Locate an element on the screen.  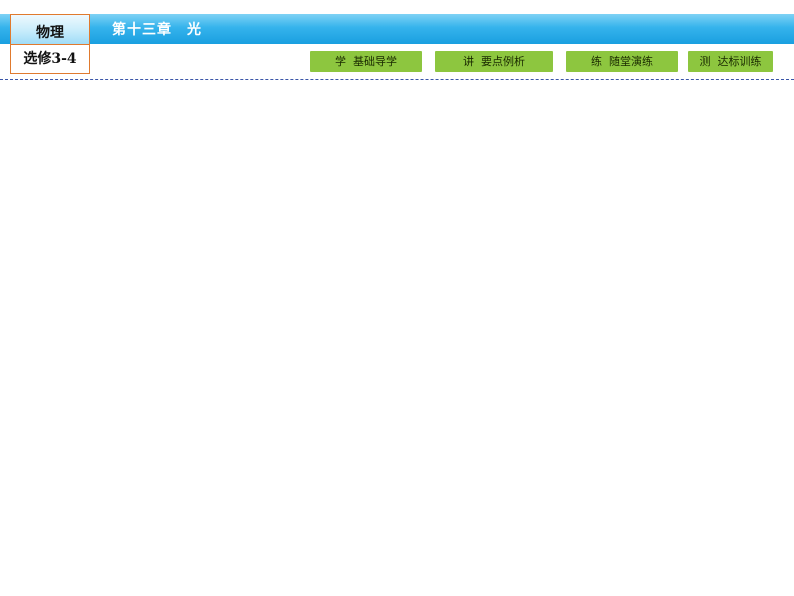
module-box: 选修3-4 is located at coordinates (50, 59).